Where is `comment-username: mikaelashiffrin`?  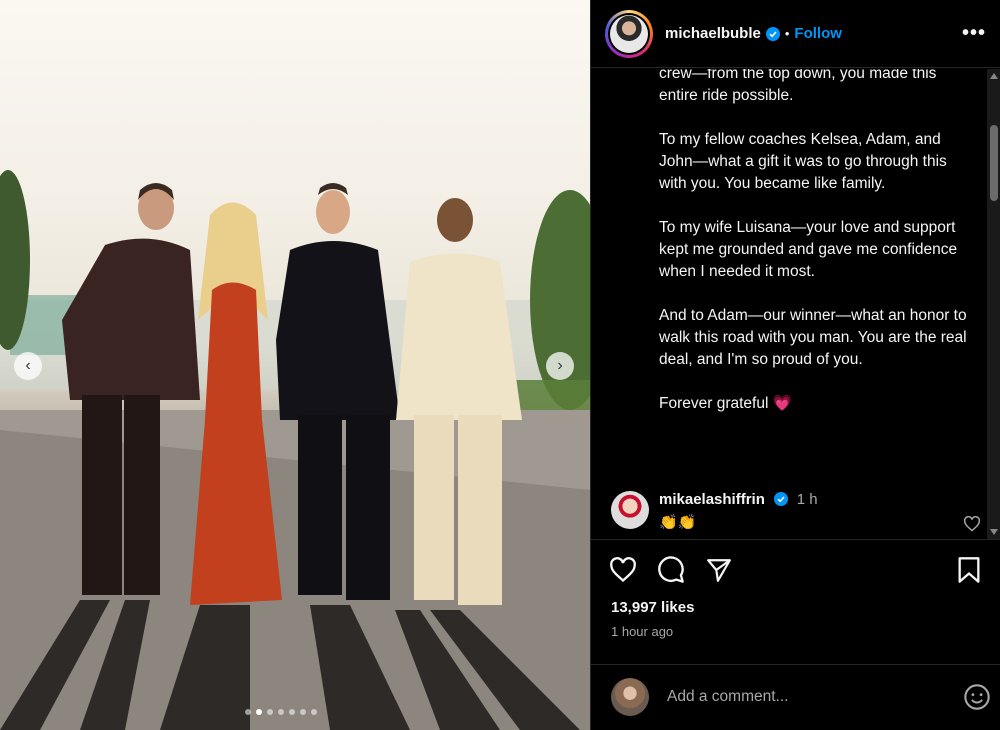
comment-username: mikaelashiffrin is located at coordinates (712, 499).